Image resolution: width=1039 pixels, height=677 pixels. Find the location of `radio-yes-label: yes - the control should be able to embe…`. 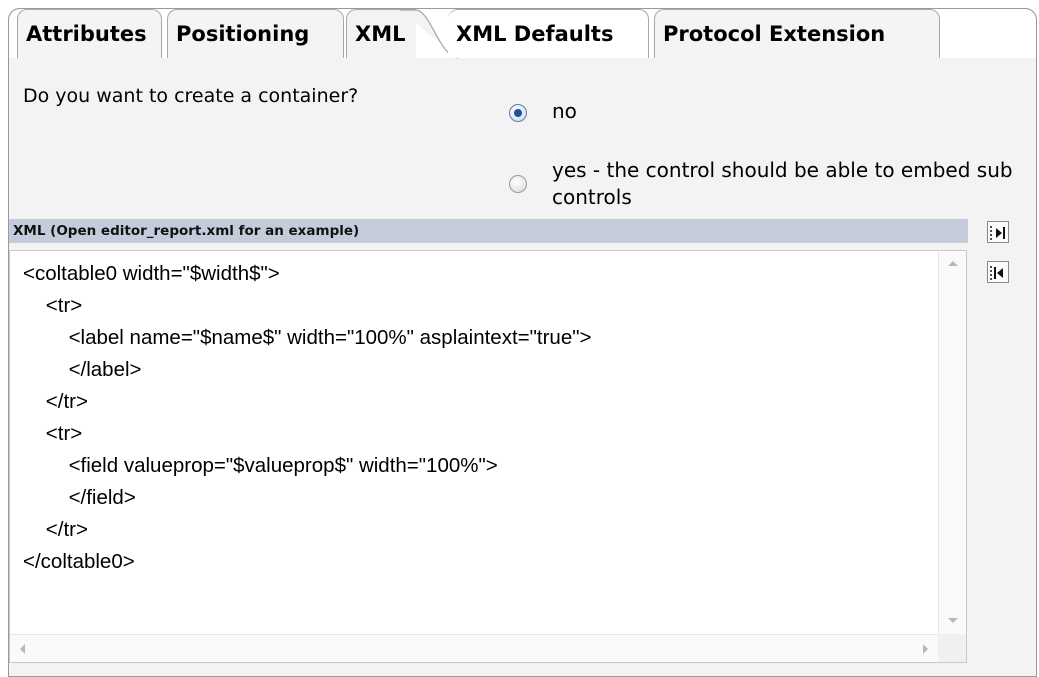

radio-yes-label: yes - the control should be able to embe… is located at coordinates (782, 183).